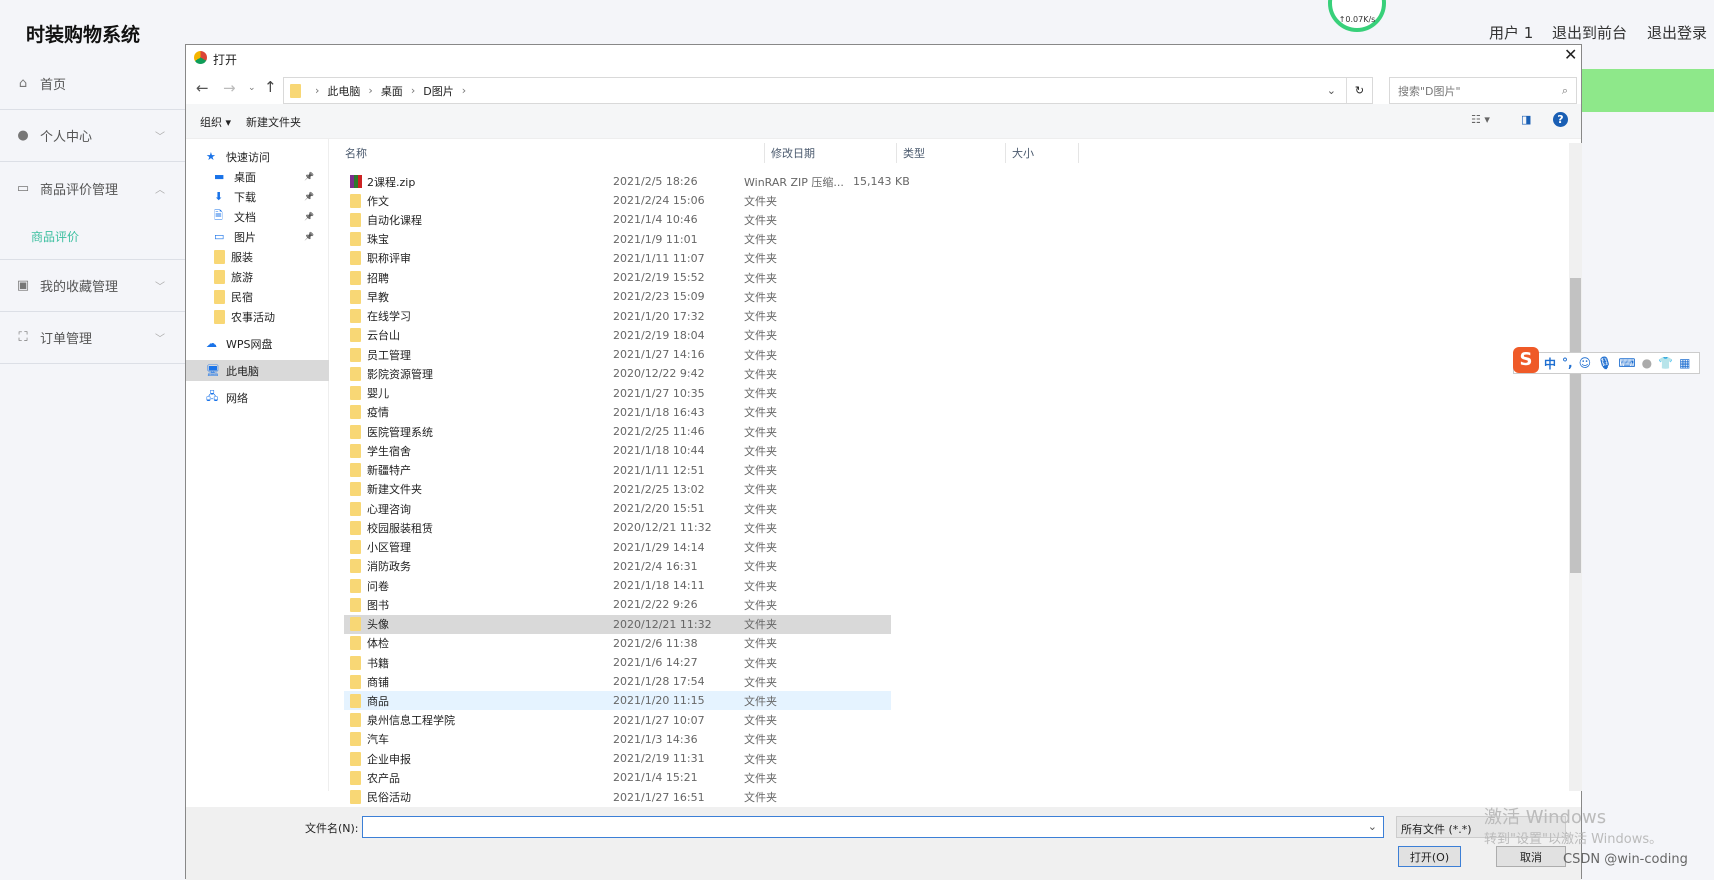 The width and height of the screenshot is (1714, 880). What do you see at coordinates (1480, 119) in the screenshot?
I see `view-options-icon: ☷ ▾` at bounding box center [1480, 119].